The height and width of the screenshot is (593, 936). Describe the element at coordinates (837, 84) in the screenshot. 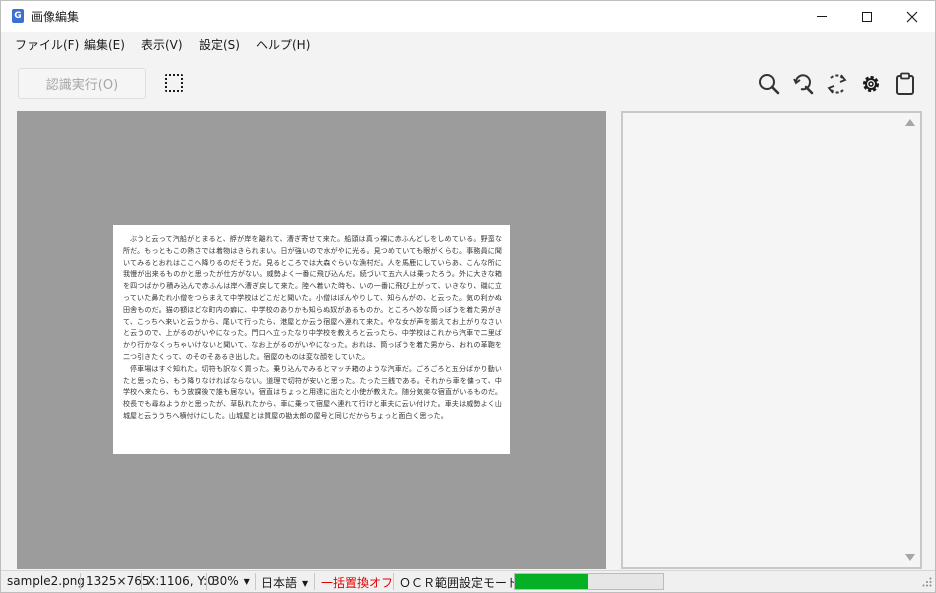

I see `rotate-icon` at that location.